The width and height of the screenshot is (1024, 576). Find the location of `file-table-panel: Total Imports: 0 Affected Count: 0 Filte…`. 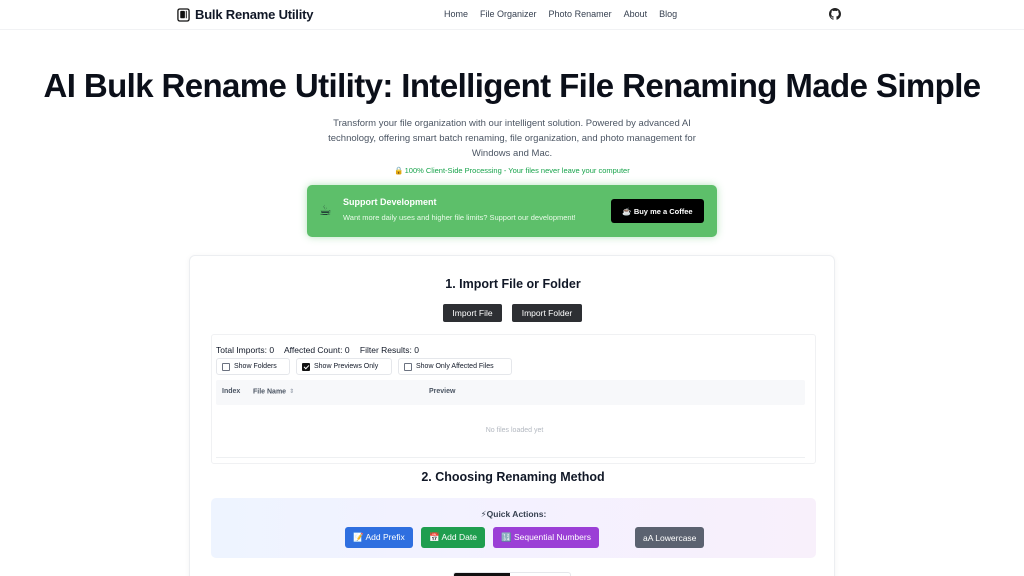

file-table-panel: Total Imports: 0 Affected Count: 0 Filte… is located at coordinates (513, 399).